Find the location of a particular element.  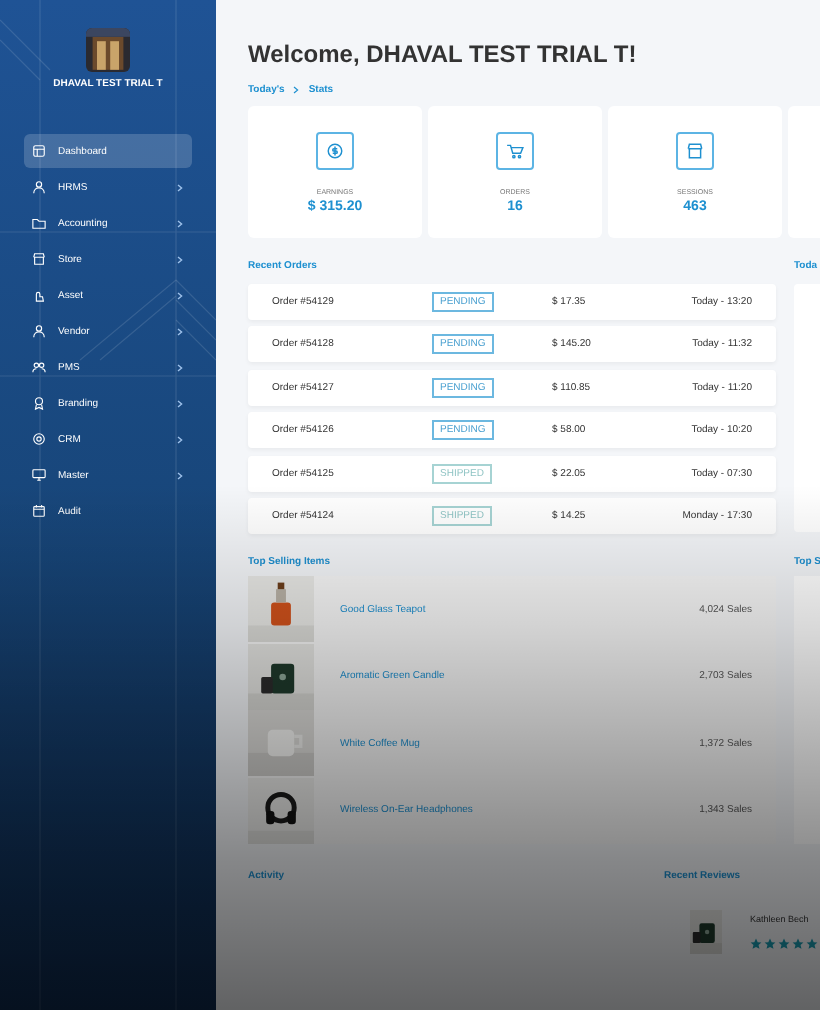

dollar-icon is located at coordinates (335, 150).